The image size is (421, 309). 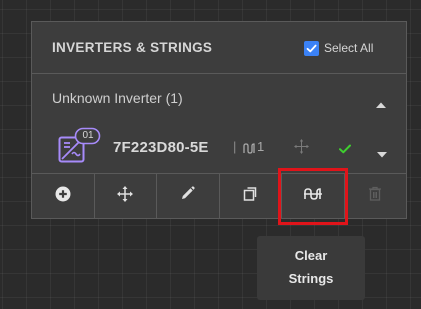 I want to click on move-arrows-icon, so click(x=125, y=196).